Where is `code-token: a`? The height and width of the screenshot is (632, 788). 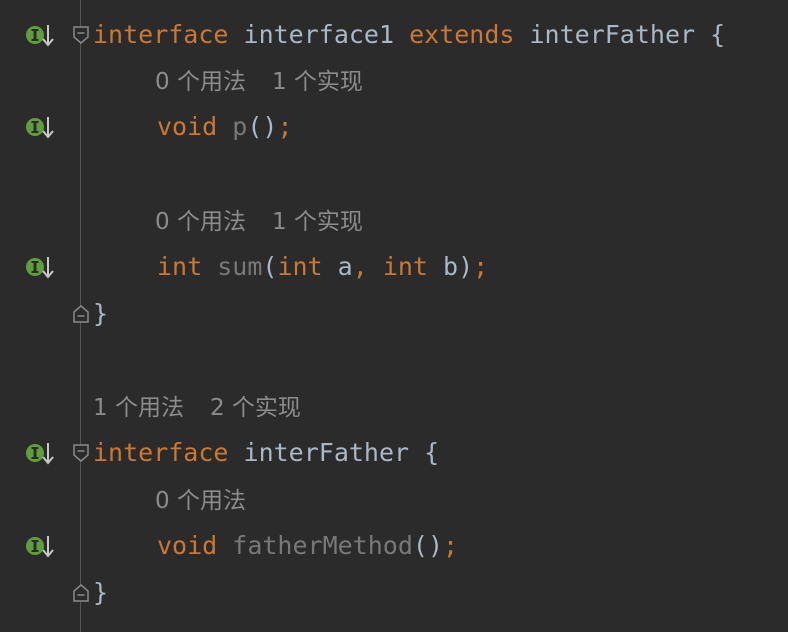
code-token: a is located at coordinates (337, 266).